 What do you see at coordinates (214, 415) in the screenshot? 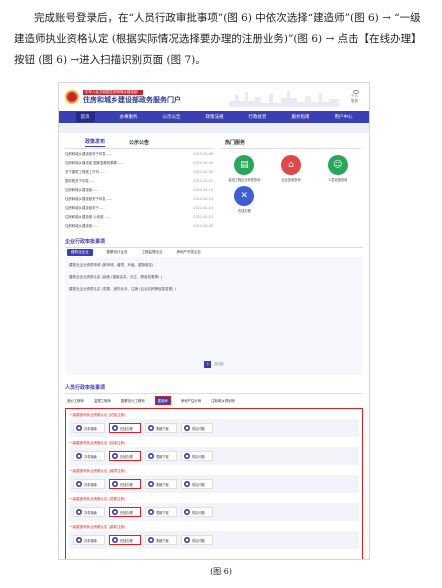
I see `registration-group-title: 一级建造师执业资格认定 (初始注册)` at bounding box center [214, 415].